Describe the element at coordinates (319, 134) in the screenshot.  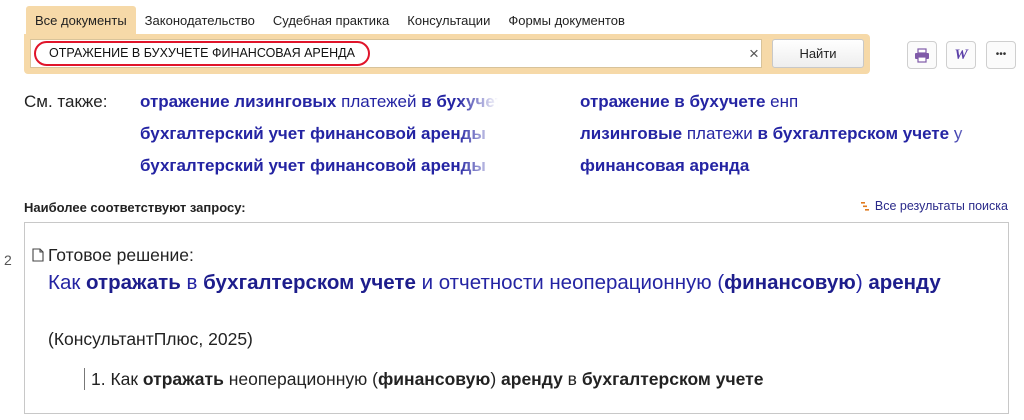
I see `see-also-link-3: бухгалтерский учет финансовой аренды` at that location.